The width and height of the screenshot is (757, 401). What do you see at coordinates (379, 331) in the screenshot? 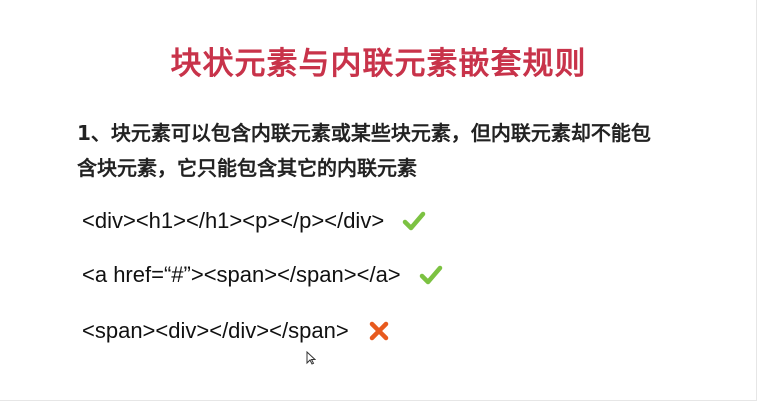
I see `cross-icon` at bounding box center [379, 331].